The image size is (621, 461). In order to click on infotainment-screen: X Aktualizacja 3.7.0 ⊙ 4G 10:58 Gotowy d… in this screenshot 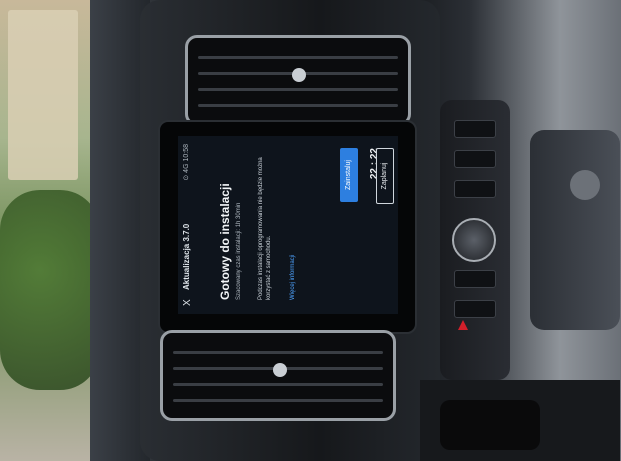, I will do `click(288, 225)`.